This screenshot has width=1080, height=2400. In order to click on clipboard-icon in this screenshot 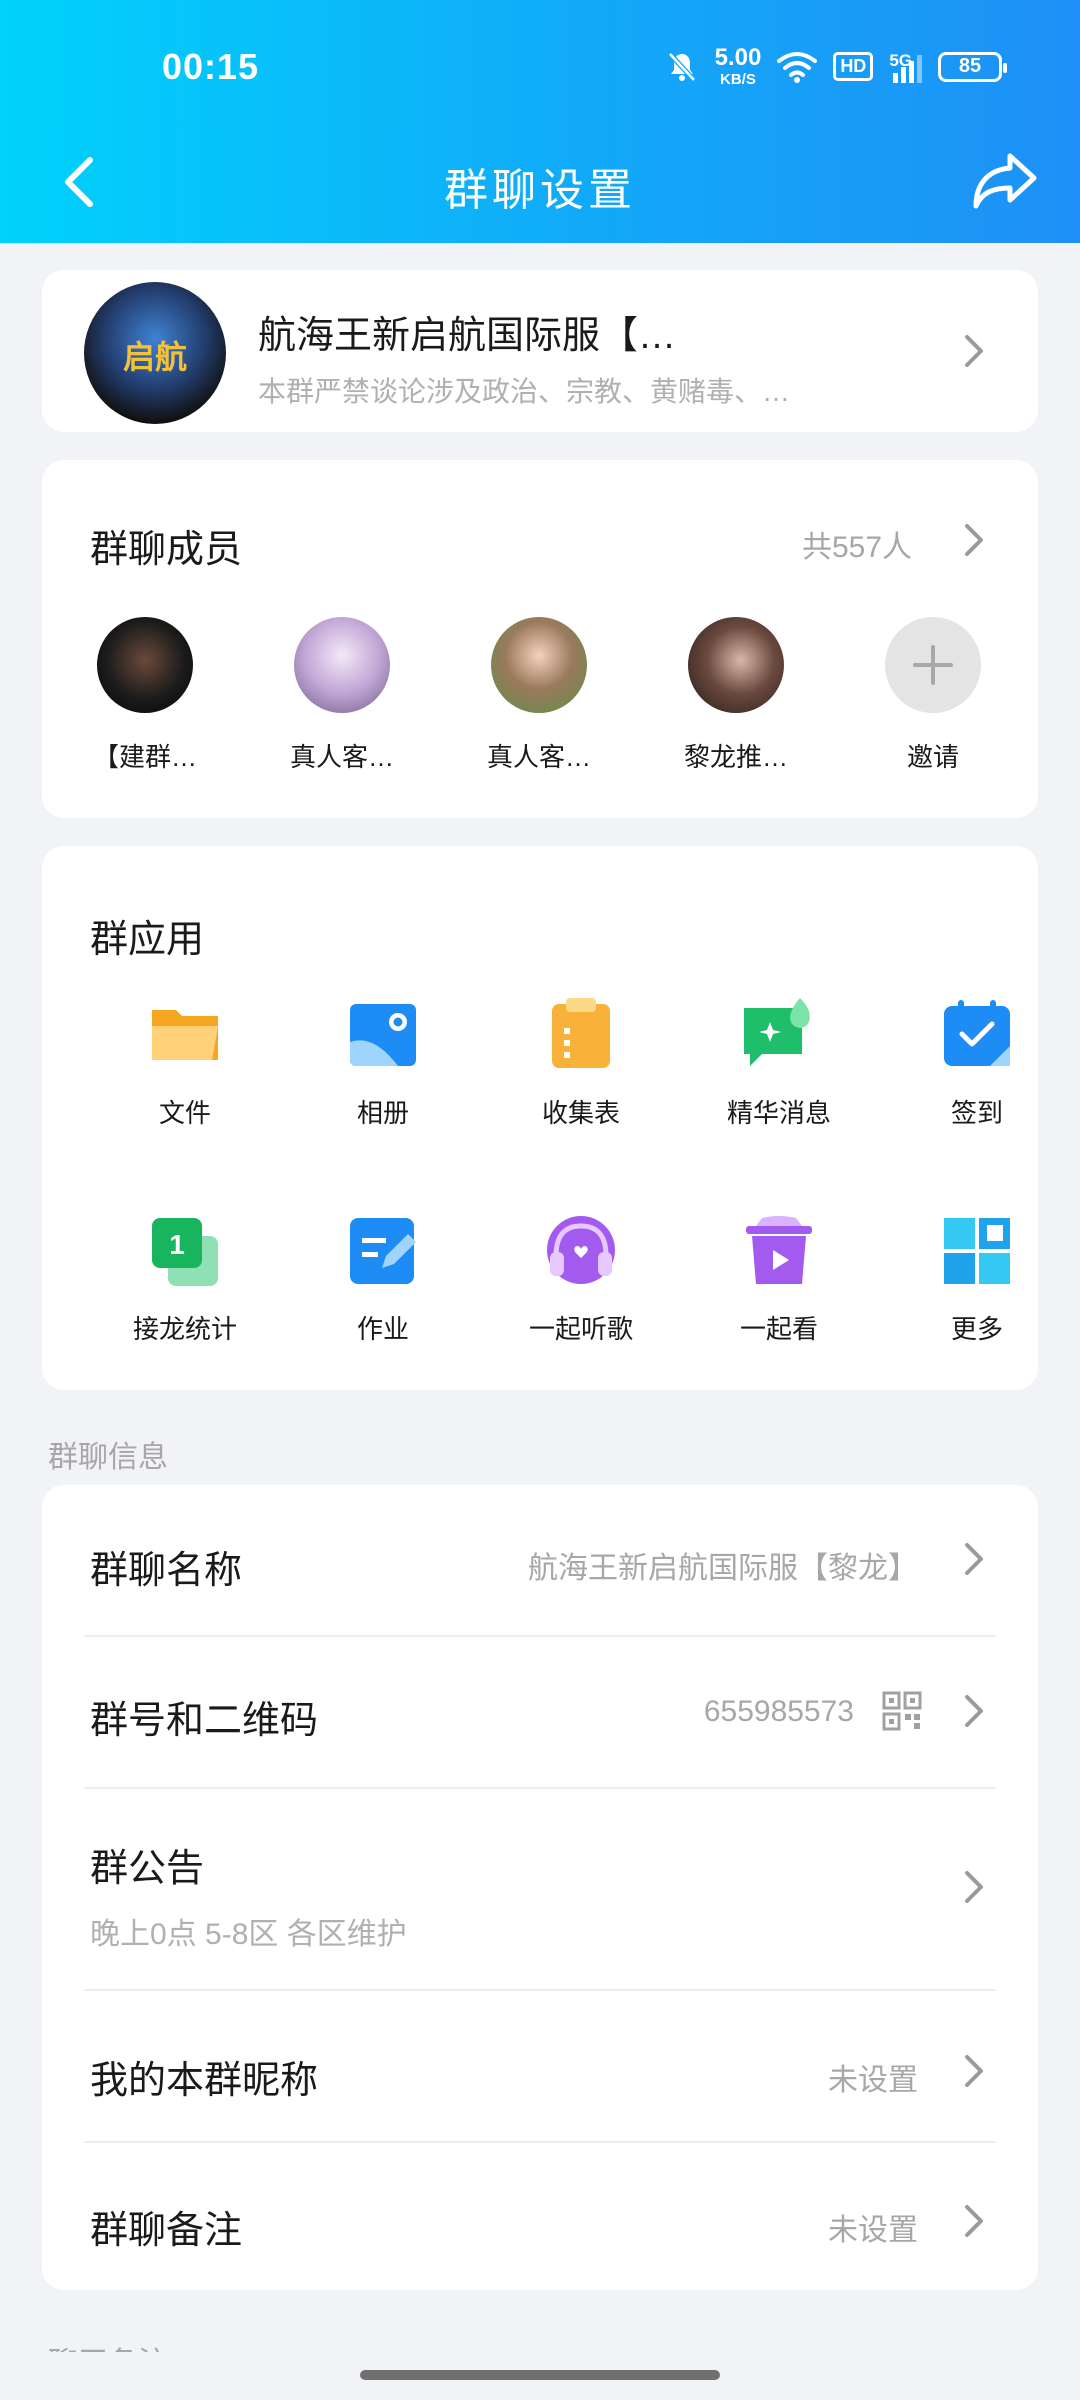, I will do `click(581, 1033)`.